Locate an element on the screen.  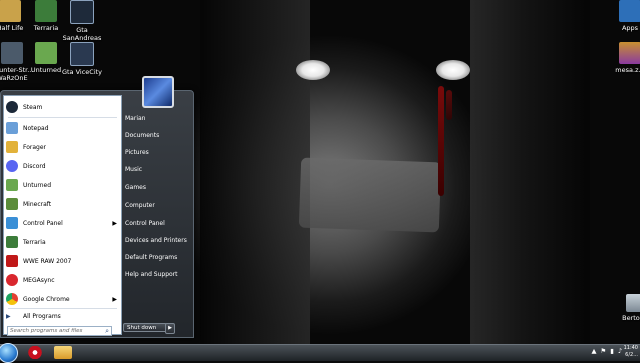
search-icon: ⌕ is located at coordinates (107, 331).